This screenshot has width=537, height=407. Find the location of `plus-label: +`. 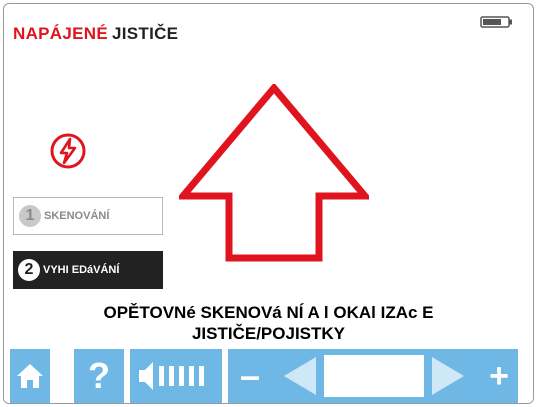

plus-label: + is located at coordinates (499, 375).